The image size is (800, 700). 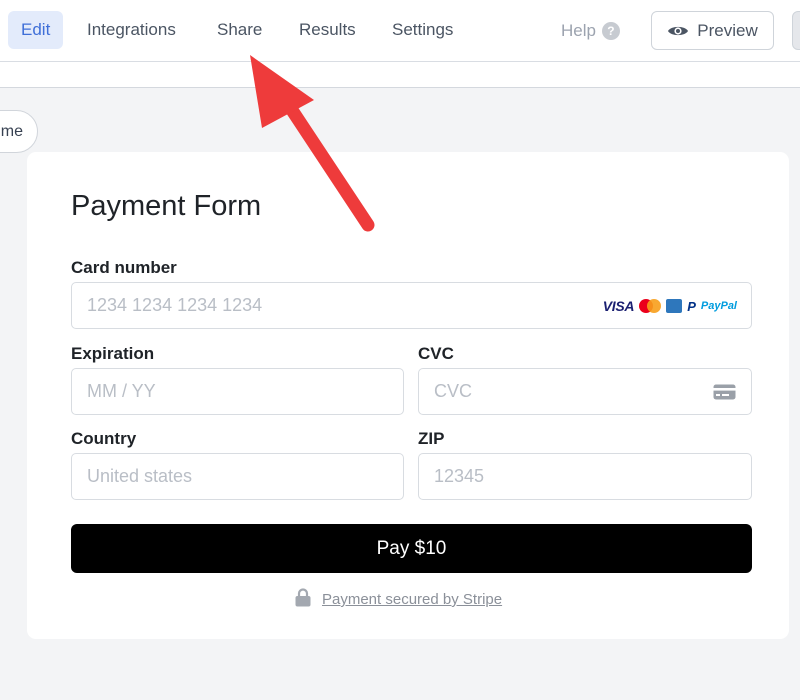 What do you see at coordinates (237, 391) in the screenshot?
I see `expiration-field: MM / YY` at bounding box center [237, 391].